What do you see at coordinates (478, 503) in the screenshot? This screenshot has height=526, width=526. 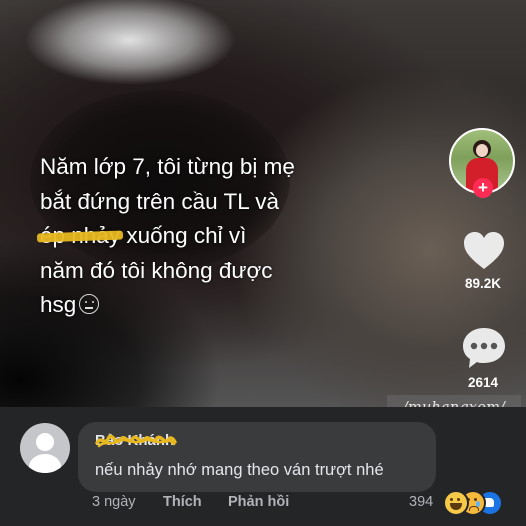 I see `reaction-icons` at bounding box center [478, 503].